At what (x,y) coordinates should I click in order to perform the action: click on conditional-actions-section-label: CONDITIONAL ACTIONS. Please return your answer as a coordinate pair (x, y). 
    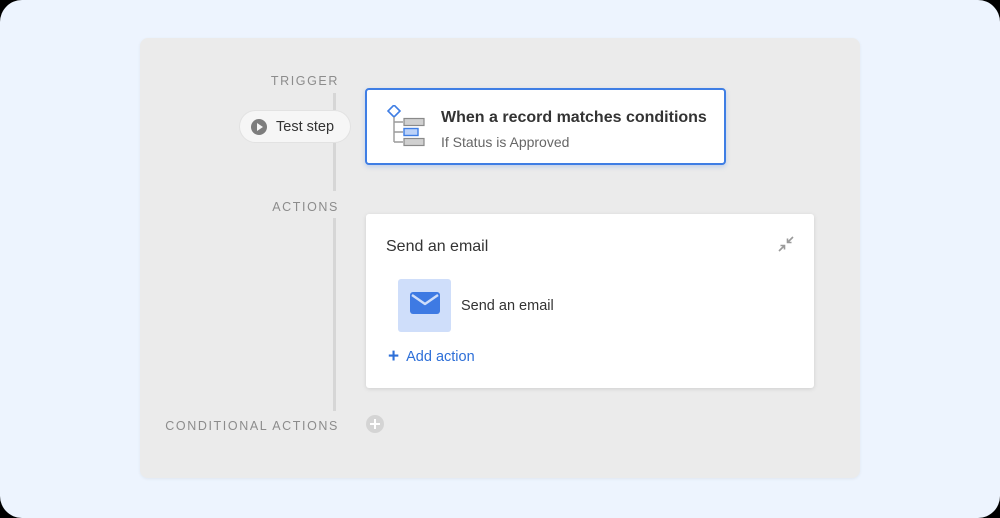
    Looking at the image, I should click on (252, 426).